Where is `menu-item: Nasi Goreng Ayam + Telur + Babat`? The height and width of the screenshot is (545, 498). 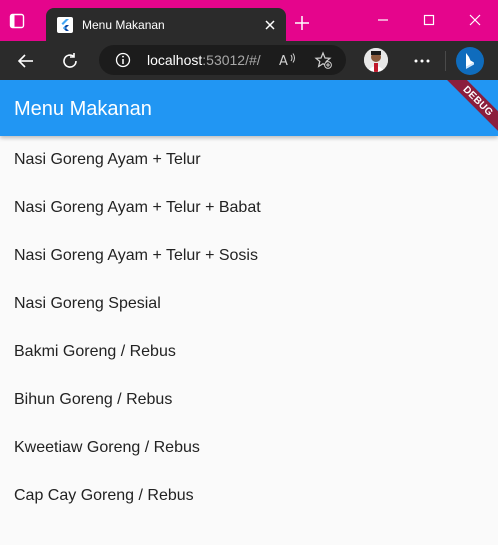 menu-item: Nasi Goreng Ayam + Telur + Babat is located at coordinates (249, 208).